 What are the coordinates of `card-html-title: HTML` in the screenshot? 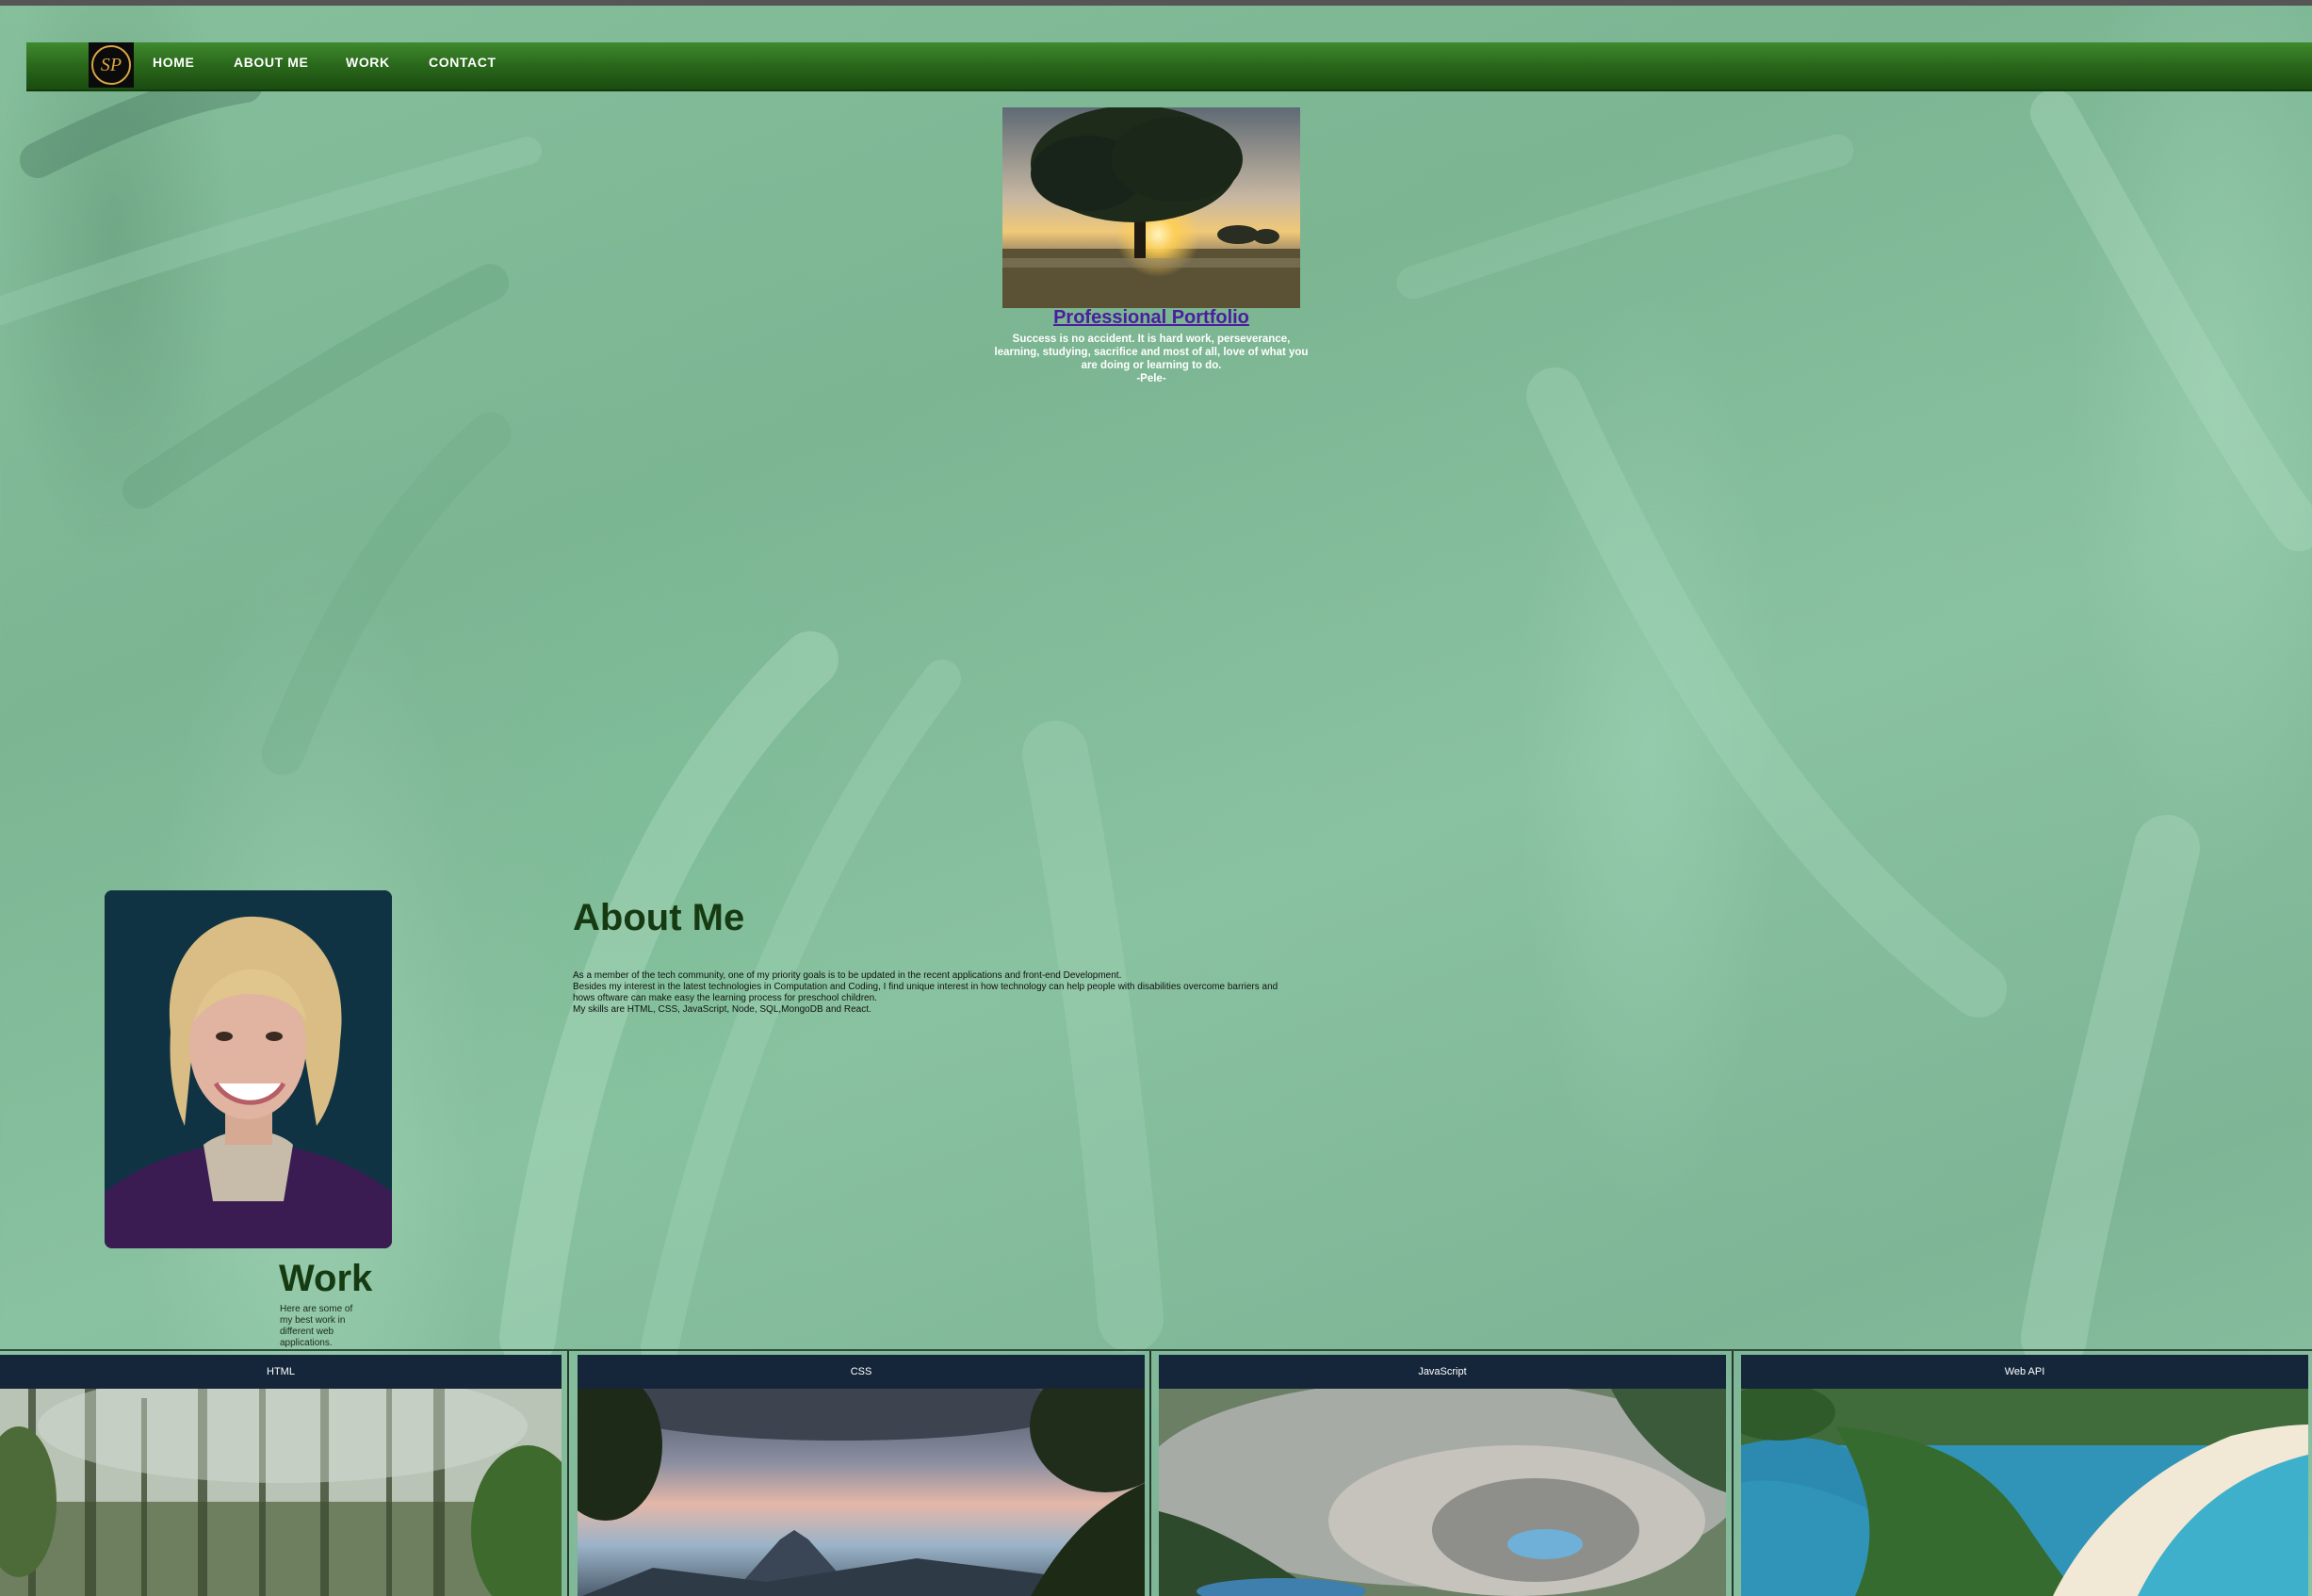 It's located at (281, 1372).